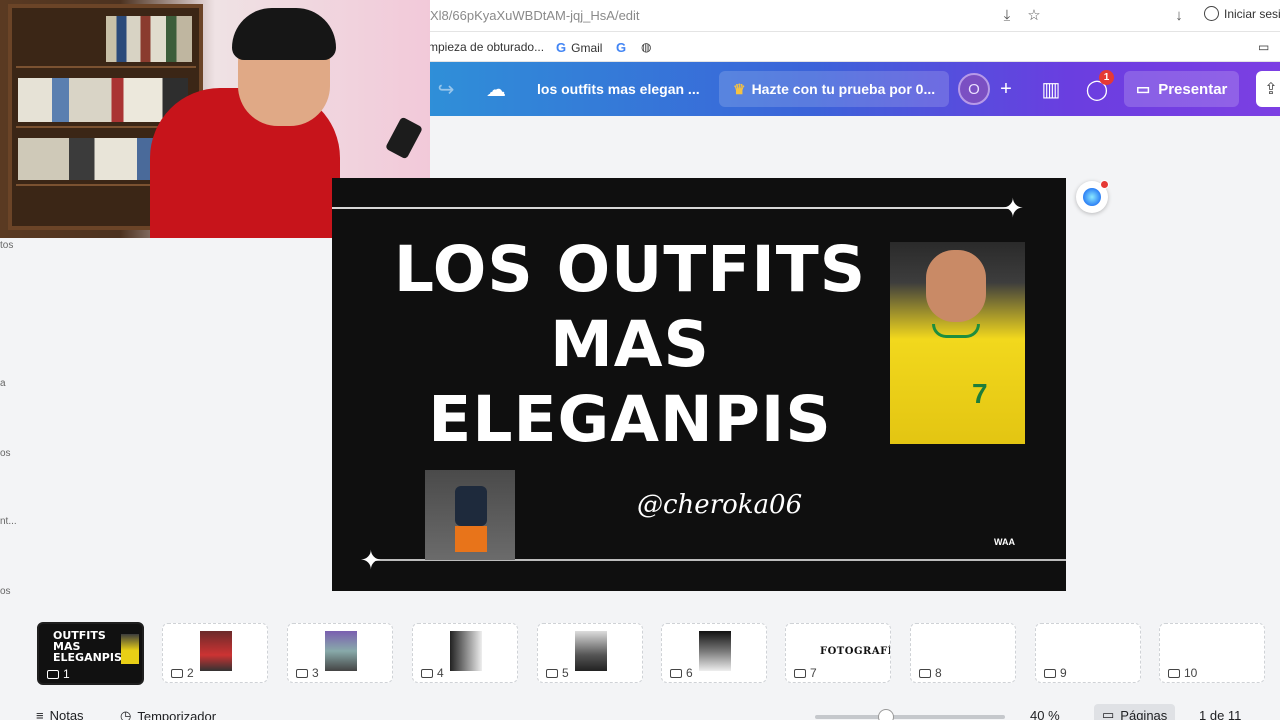  Describe the element at coordinates (404, 138) in the screenshot. I see `phone` at that location.